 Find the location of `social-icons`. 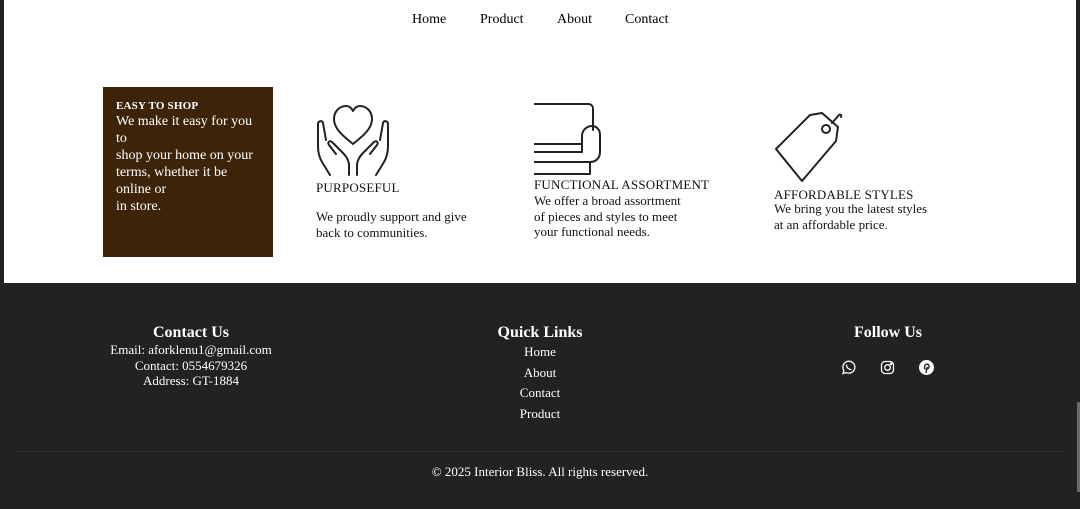

social-icons is located at coordinates (887, 367).